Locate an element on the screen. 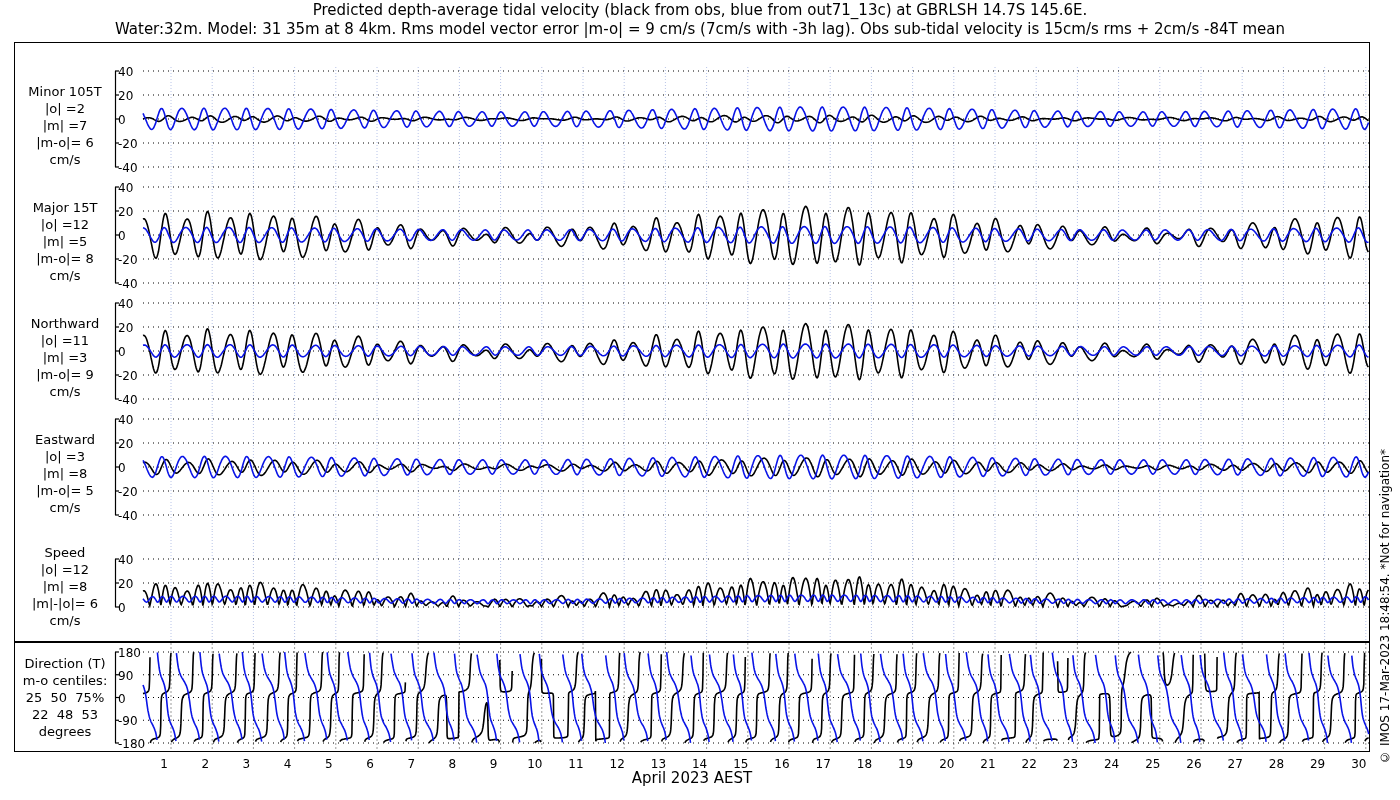  axis-tick-label: 30 is located at coordinates (1359, 764).